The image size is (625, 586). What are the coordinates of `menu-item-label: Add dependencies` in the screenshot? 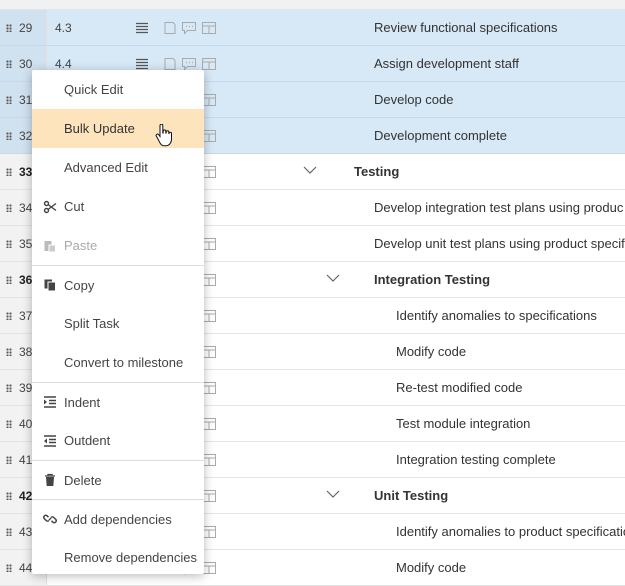 It's located at (118, 519).